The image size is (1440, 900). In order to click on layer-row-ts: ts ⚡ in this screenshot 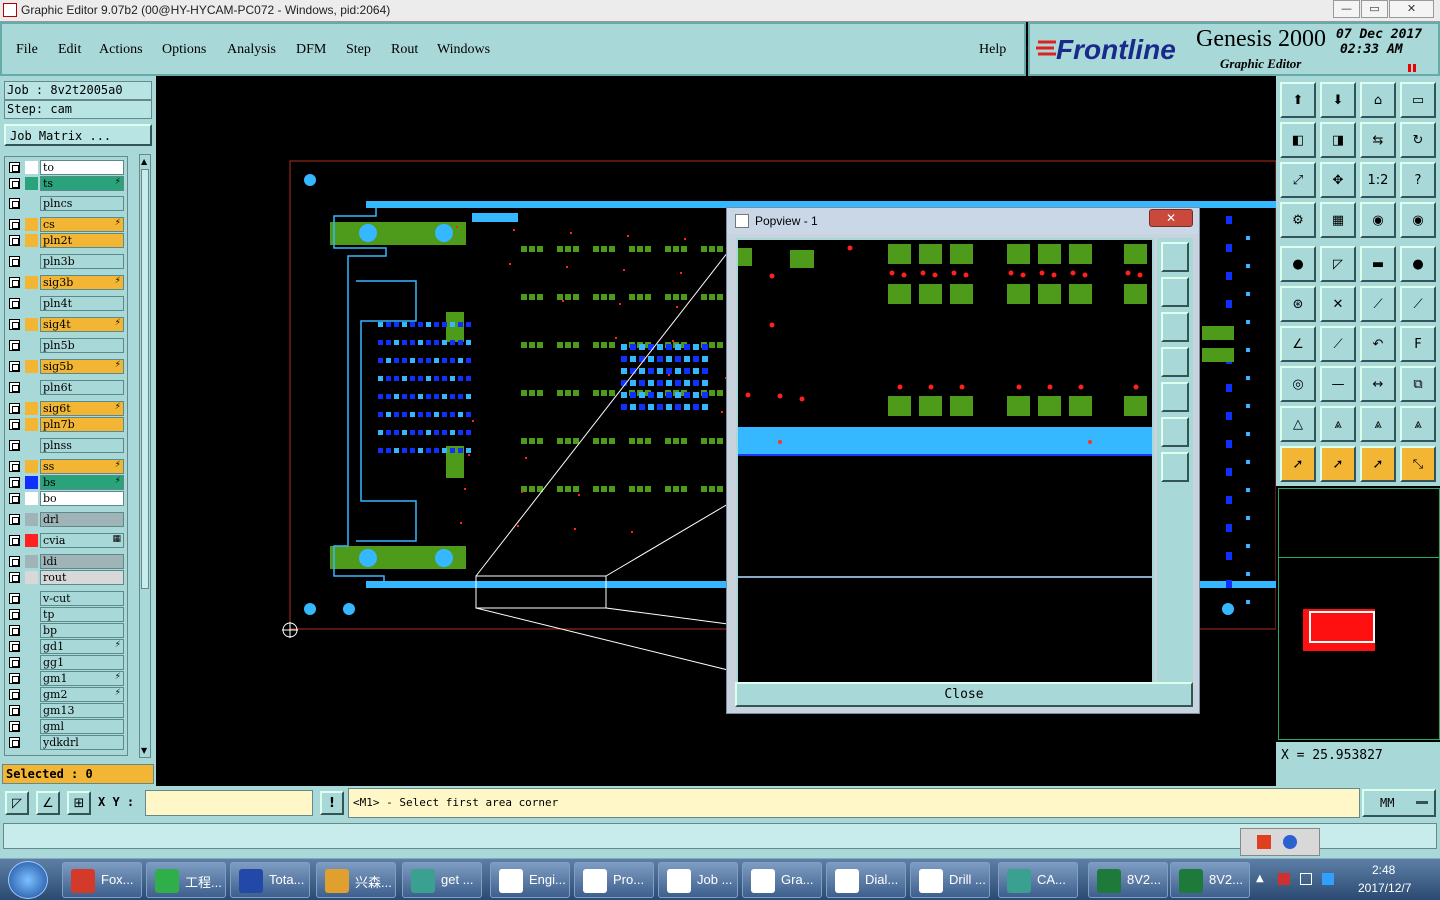, I will do `click(65, 183)`.